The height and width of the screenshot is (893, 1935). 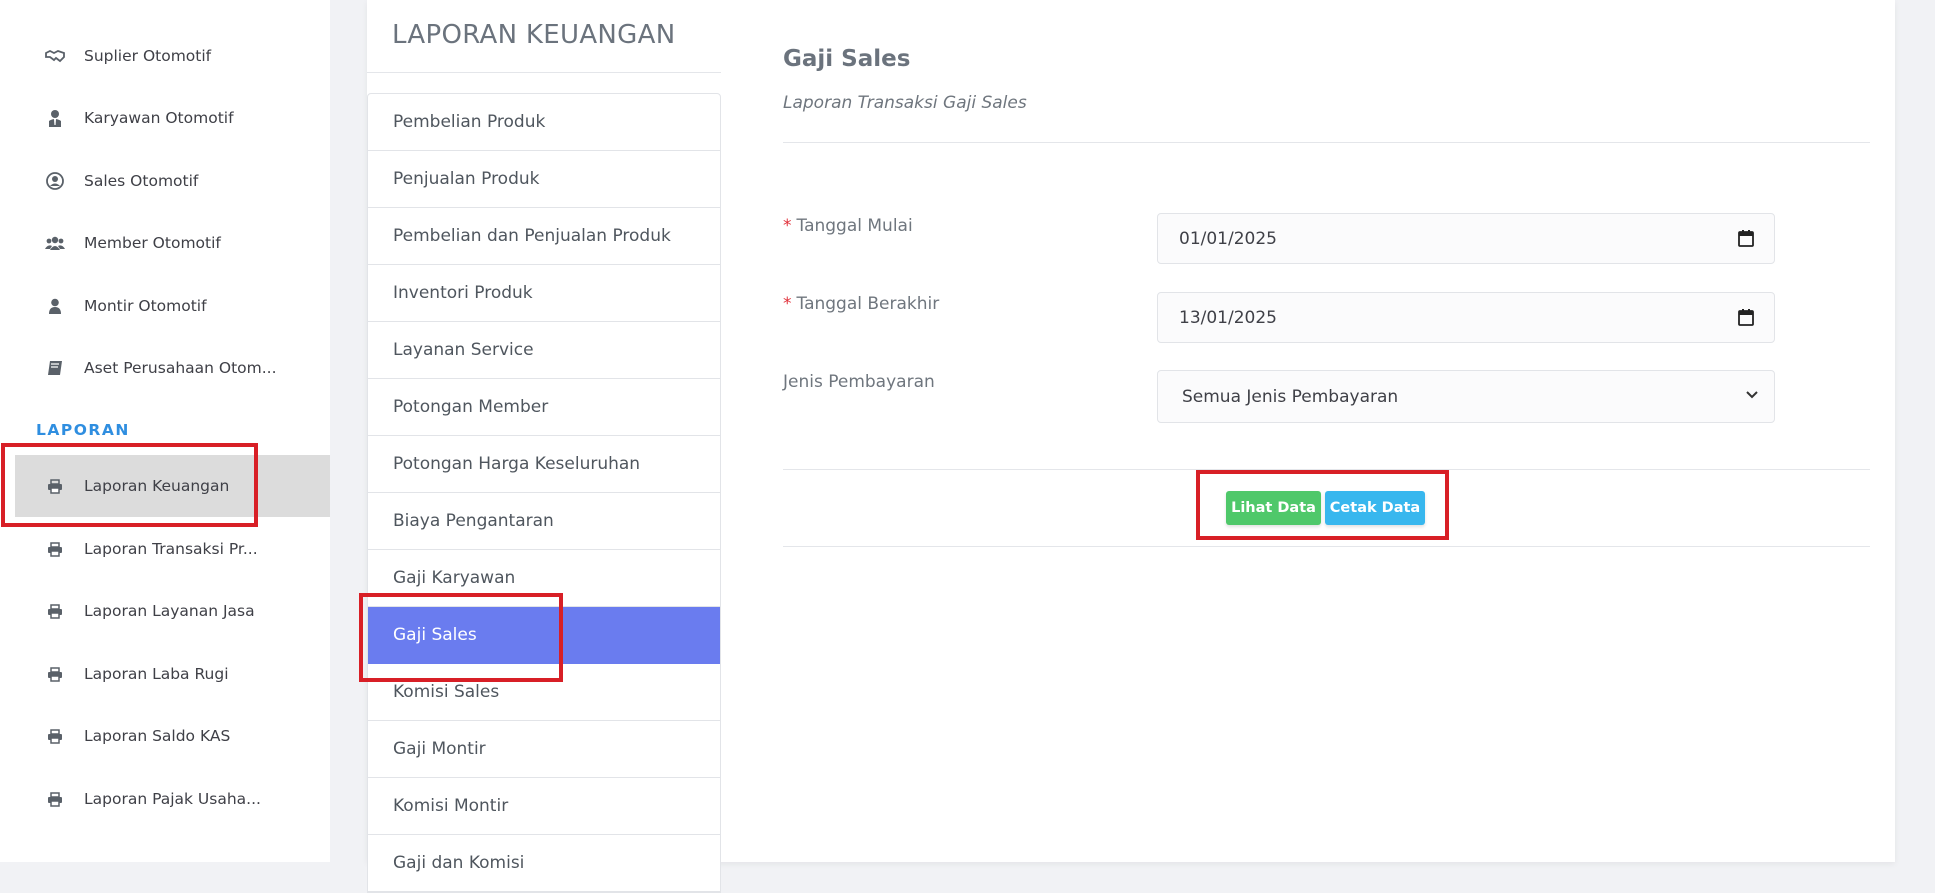 What do you see at coordinates (847, 59) in the screenshot?
I see `form-title: Gaji Sales` at bounding box center [847, 59].